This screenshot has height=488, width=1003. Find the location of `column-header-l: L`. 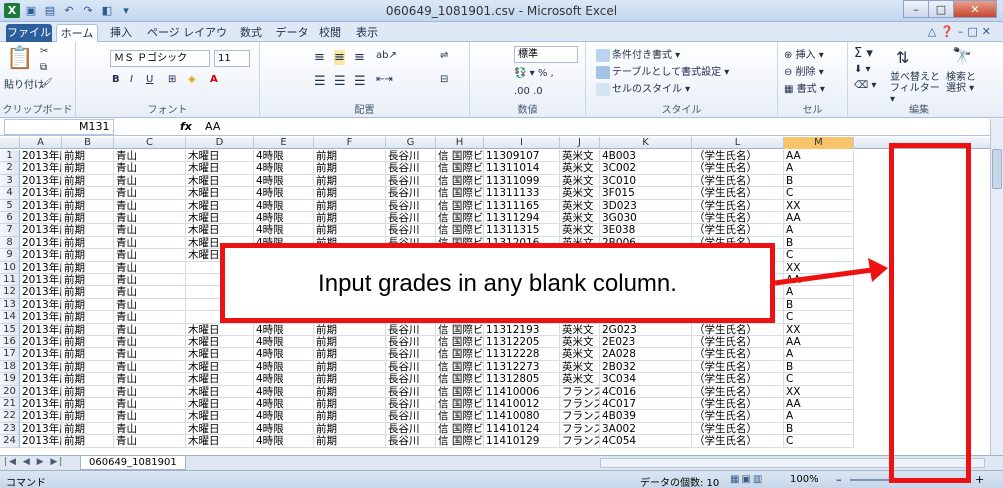

column-header-l: L is located at coordinates (738, 143).